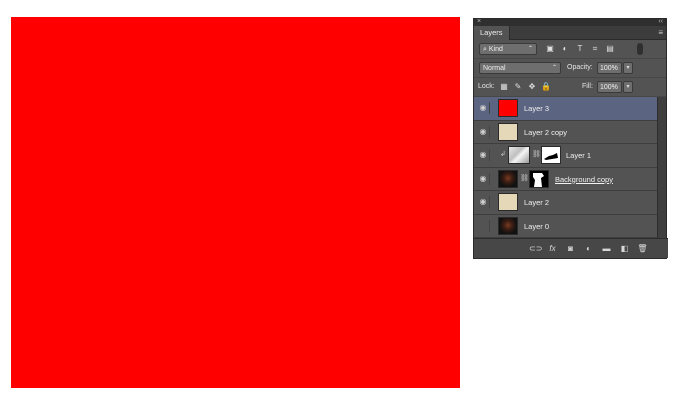  What do you see at coordinates (584, 179) in the screenshot?
I see `layer-name: Background copy` at bounding box center [584, 179].